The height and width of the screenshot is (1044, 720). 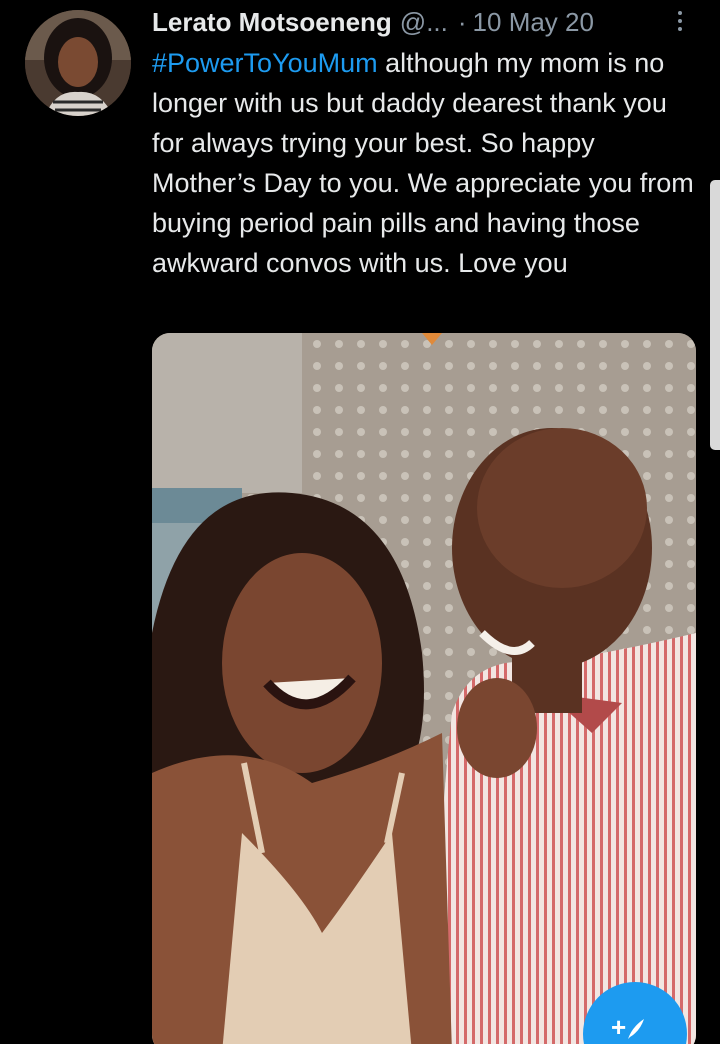 I want to click on scrollbar-thumb, so click(x=715, y=315).